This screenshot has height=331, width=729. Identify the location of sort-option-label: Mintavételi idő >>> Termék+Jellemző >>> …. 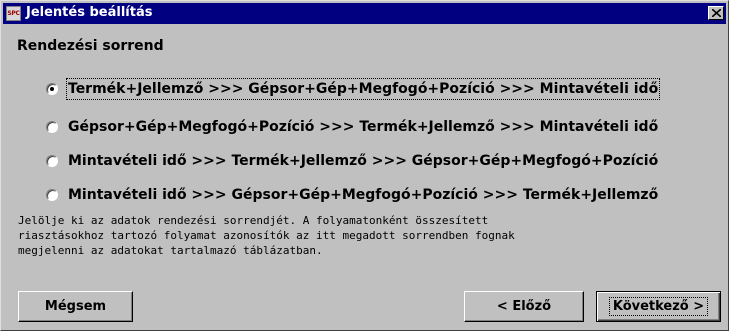
(363, 161).